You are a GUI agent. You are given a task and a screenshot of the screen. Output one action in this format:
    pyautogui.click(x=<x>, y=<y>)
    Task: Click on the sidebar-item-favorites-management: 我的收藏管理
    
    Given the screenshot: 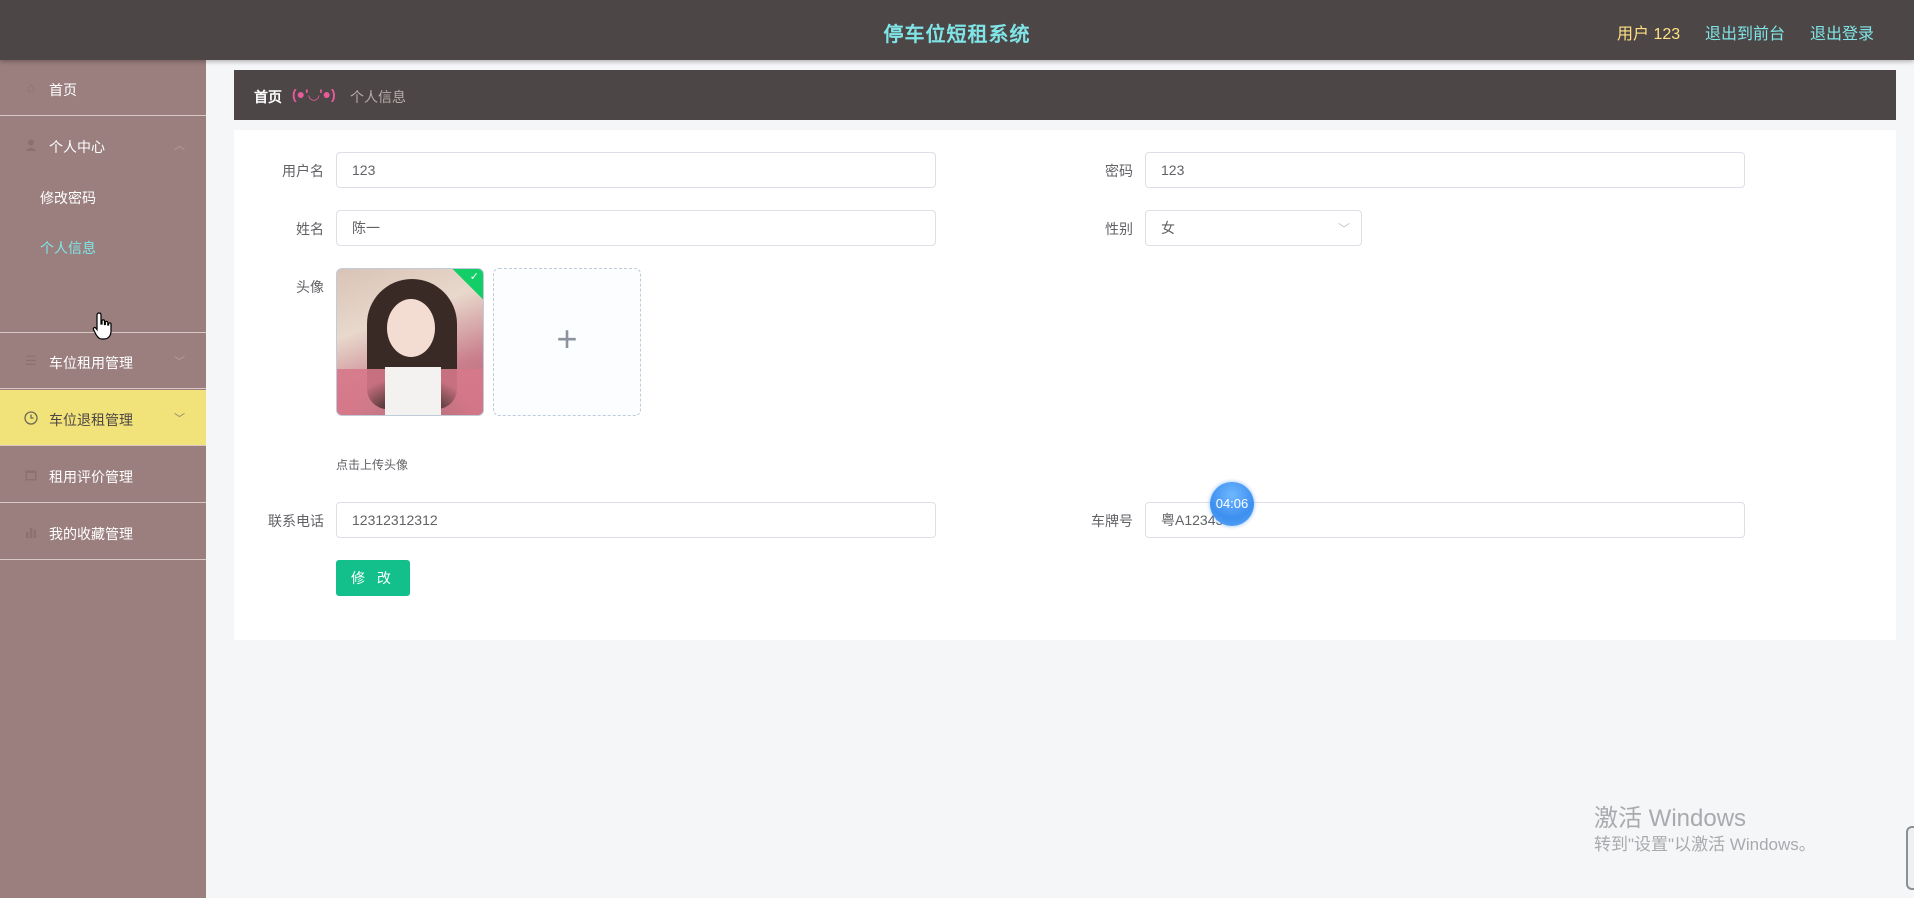 What is the action you would take?
    pyautogui.click(x=103, y=532)
    